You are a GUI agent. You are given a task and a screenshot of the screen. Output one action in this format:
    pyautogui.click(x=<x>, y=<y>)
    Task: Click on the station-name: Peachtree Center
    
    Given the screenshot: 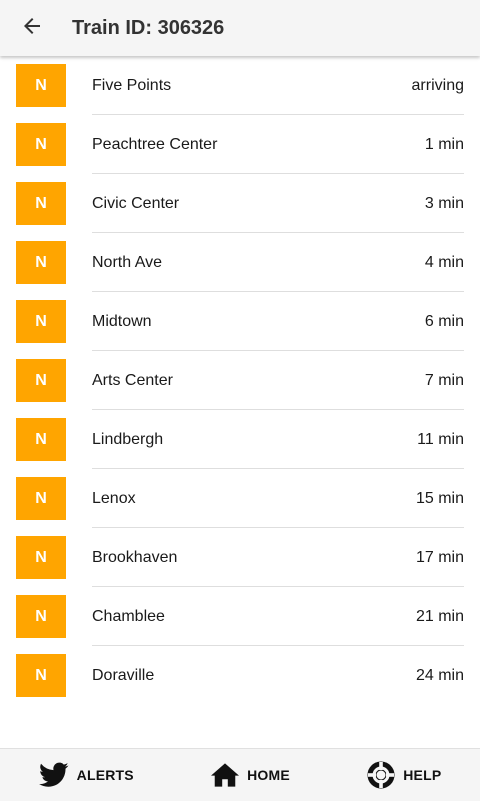 What is the action you would take?
    pyautogui.click(x=155, y=144)
    